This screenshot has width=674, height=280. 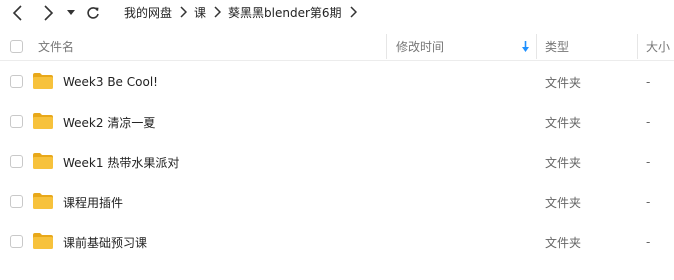 I want to click on column-header-name: 文件名, so click(x=56, y=46).